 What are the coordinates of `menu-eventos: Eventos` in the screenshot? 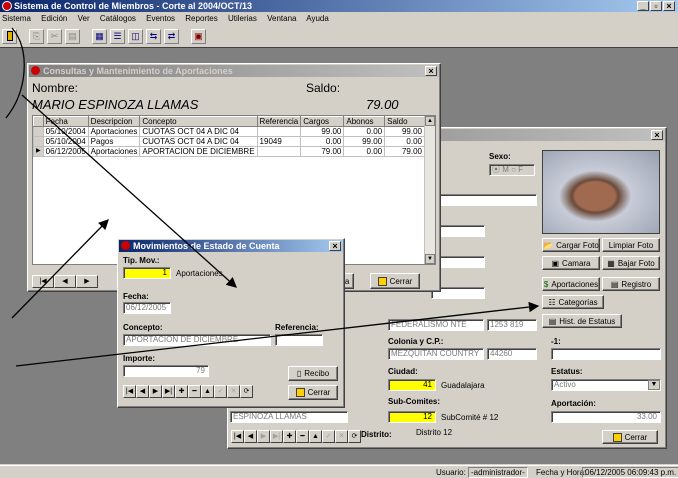 It's located at (160, 18).